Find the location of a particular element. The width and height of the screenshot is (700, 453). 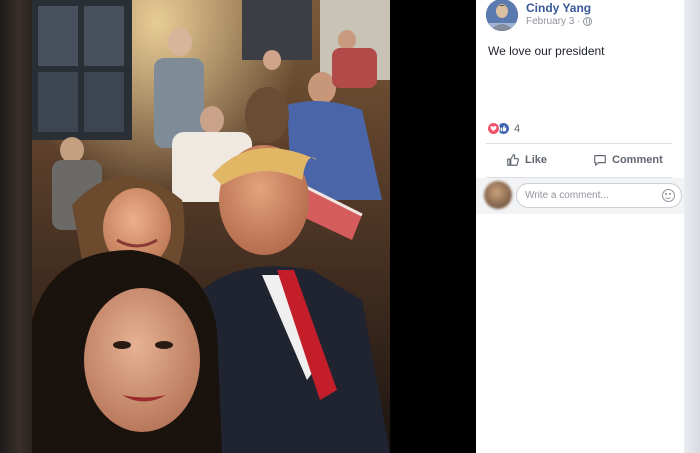

post-meta: Cindy Yang February 3 · is located at coordinates (559, 14).